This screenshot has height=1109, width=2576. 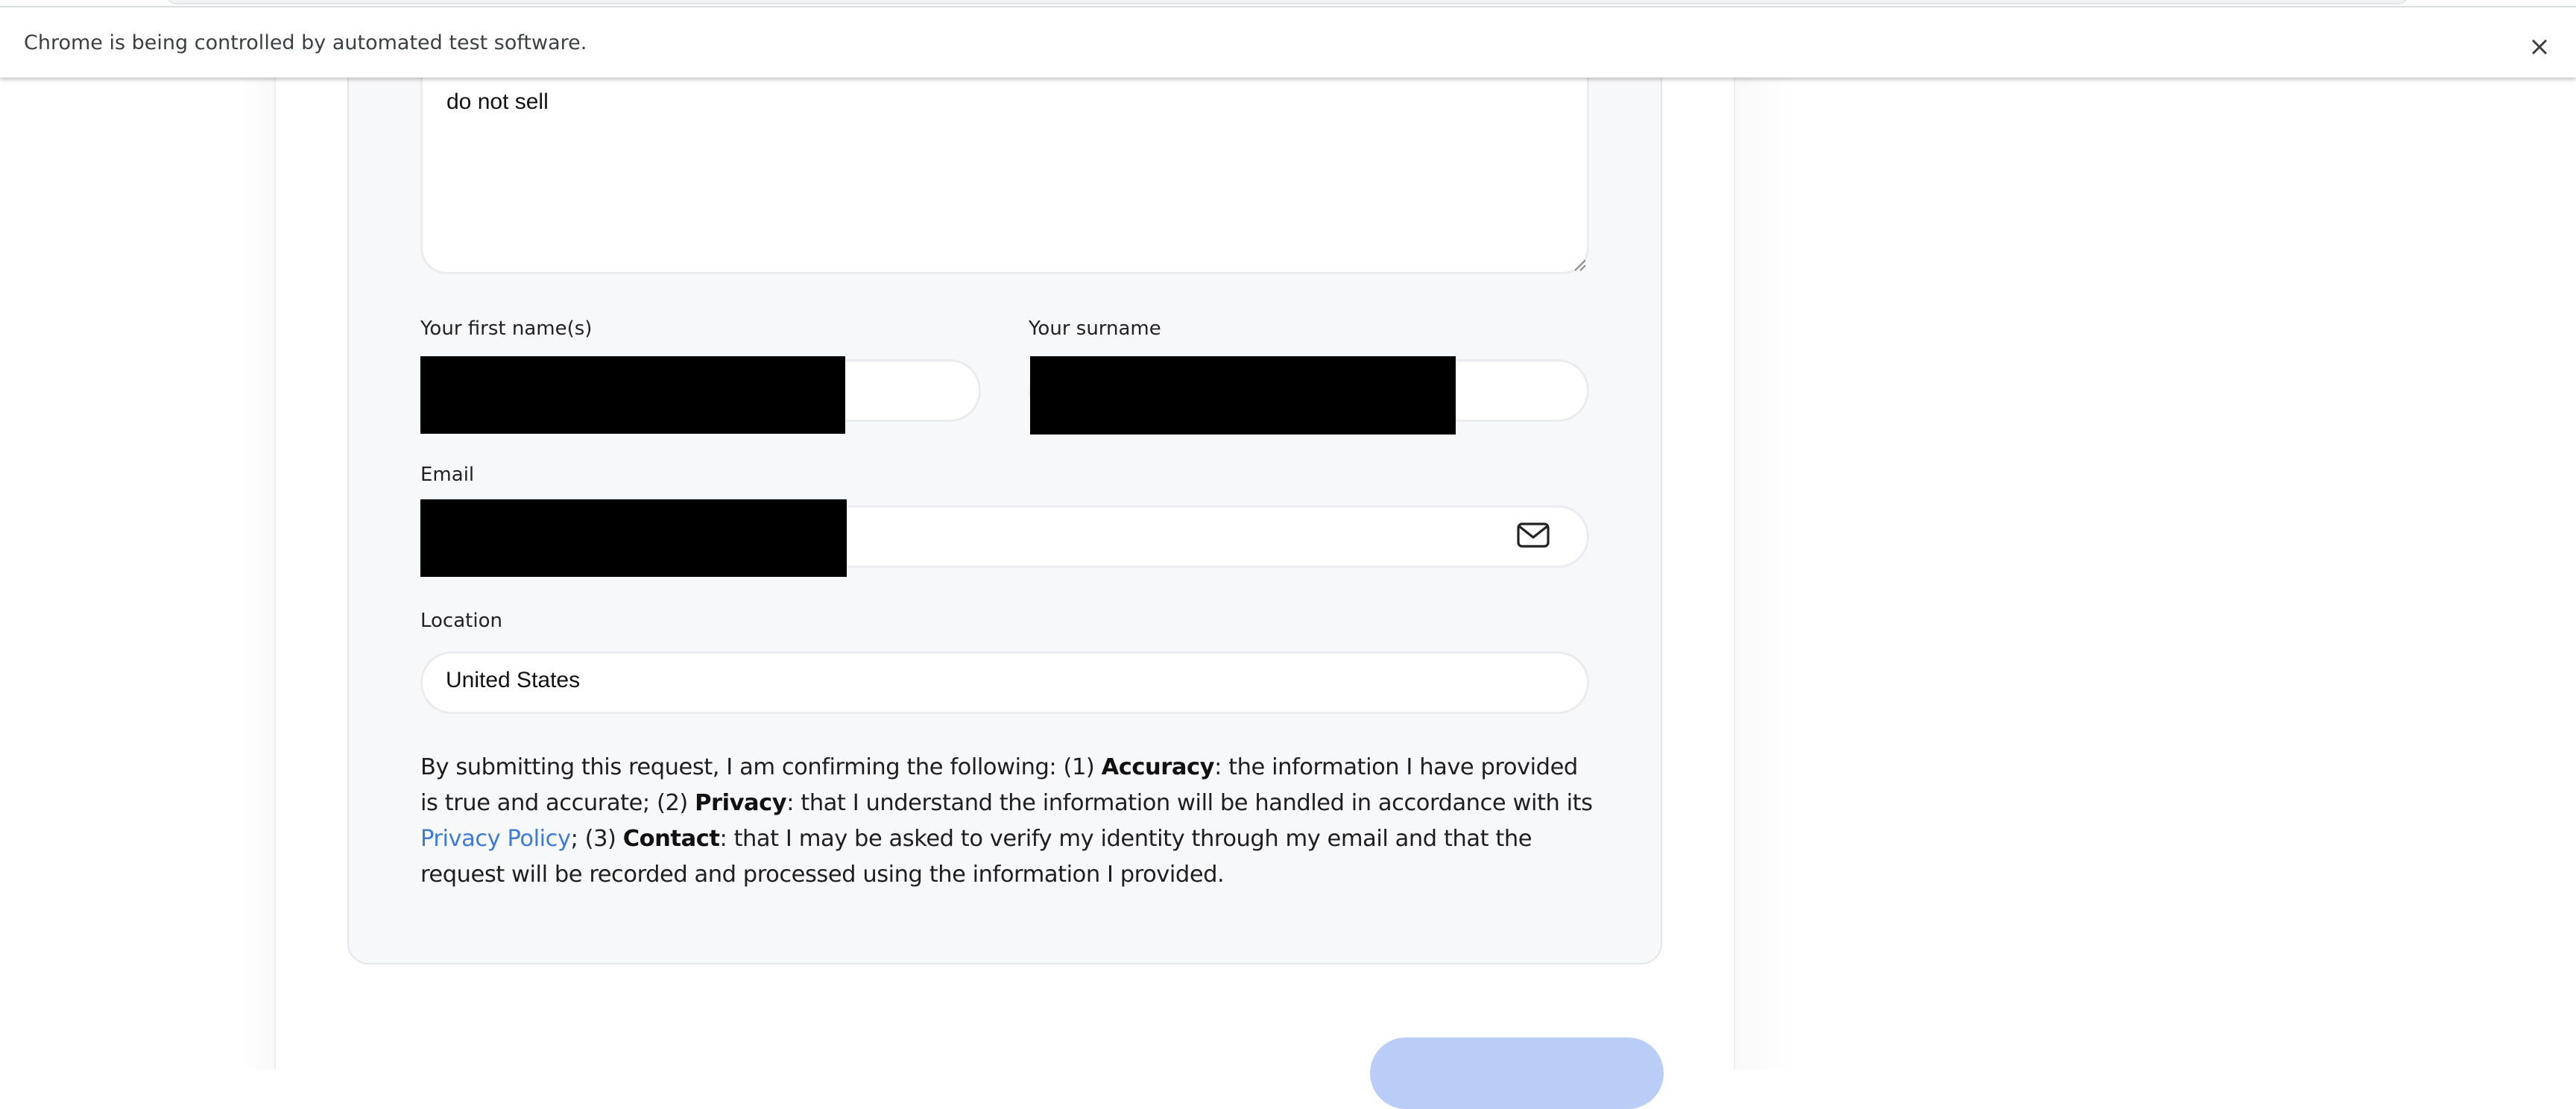 I want to click on resize-handle-icon, so click(x=1579, y=264).